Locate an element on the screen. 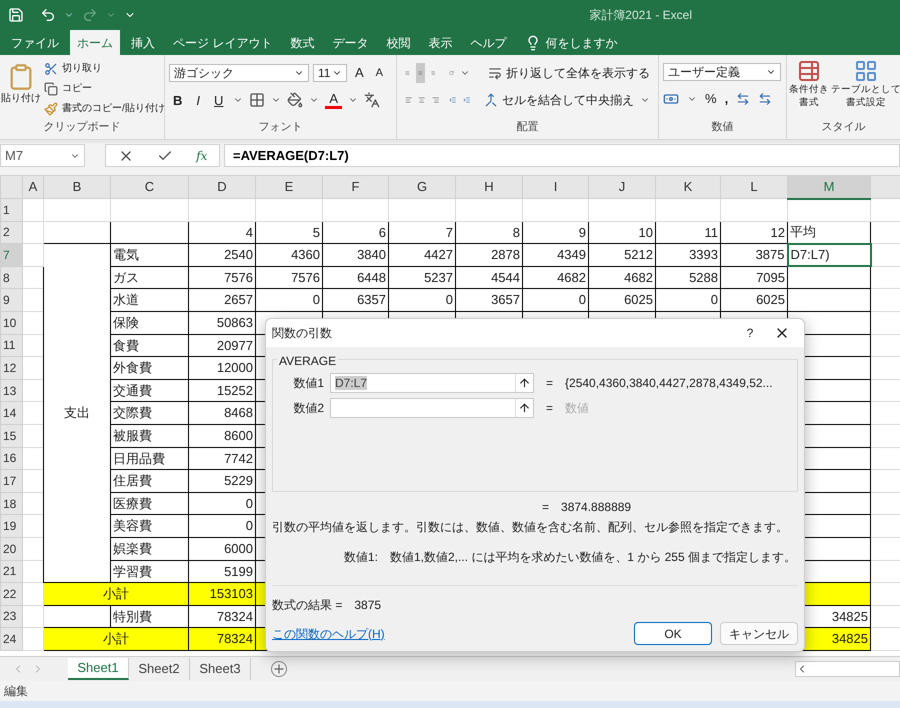  cancel-button: キャンセル is located at coordinates (759, 633).